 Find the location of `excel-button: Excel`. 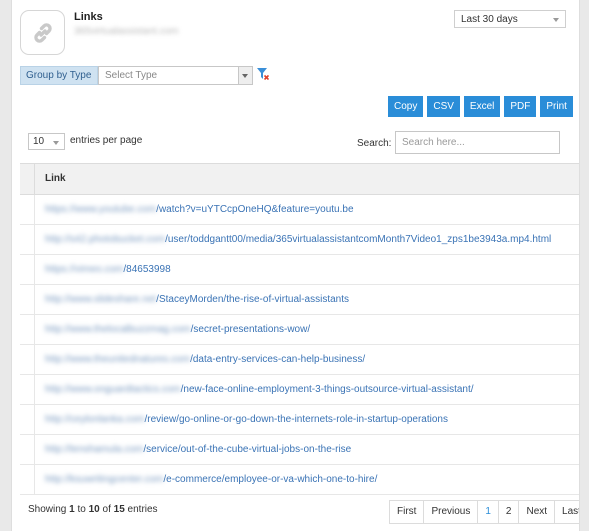

excel-button: Excel is located at coordinates (482, 106).